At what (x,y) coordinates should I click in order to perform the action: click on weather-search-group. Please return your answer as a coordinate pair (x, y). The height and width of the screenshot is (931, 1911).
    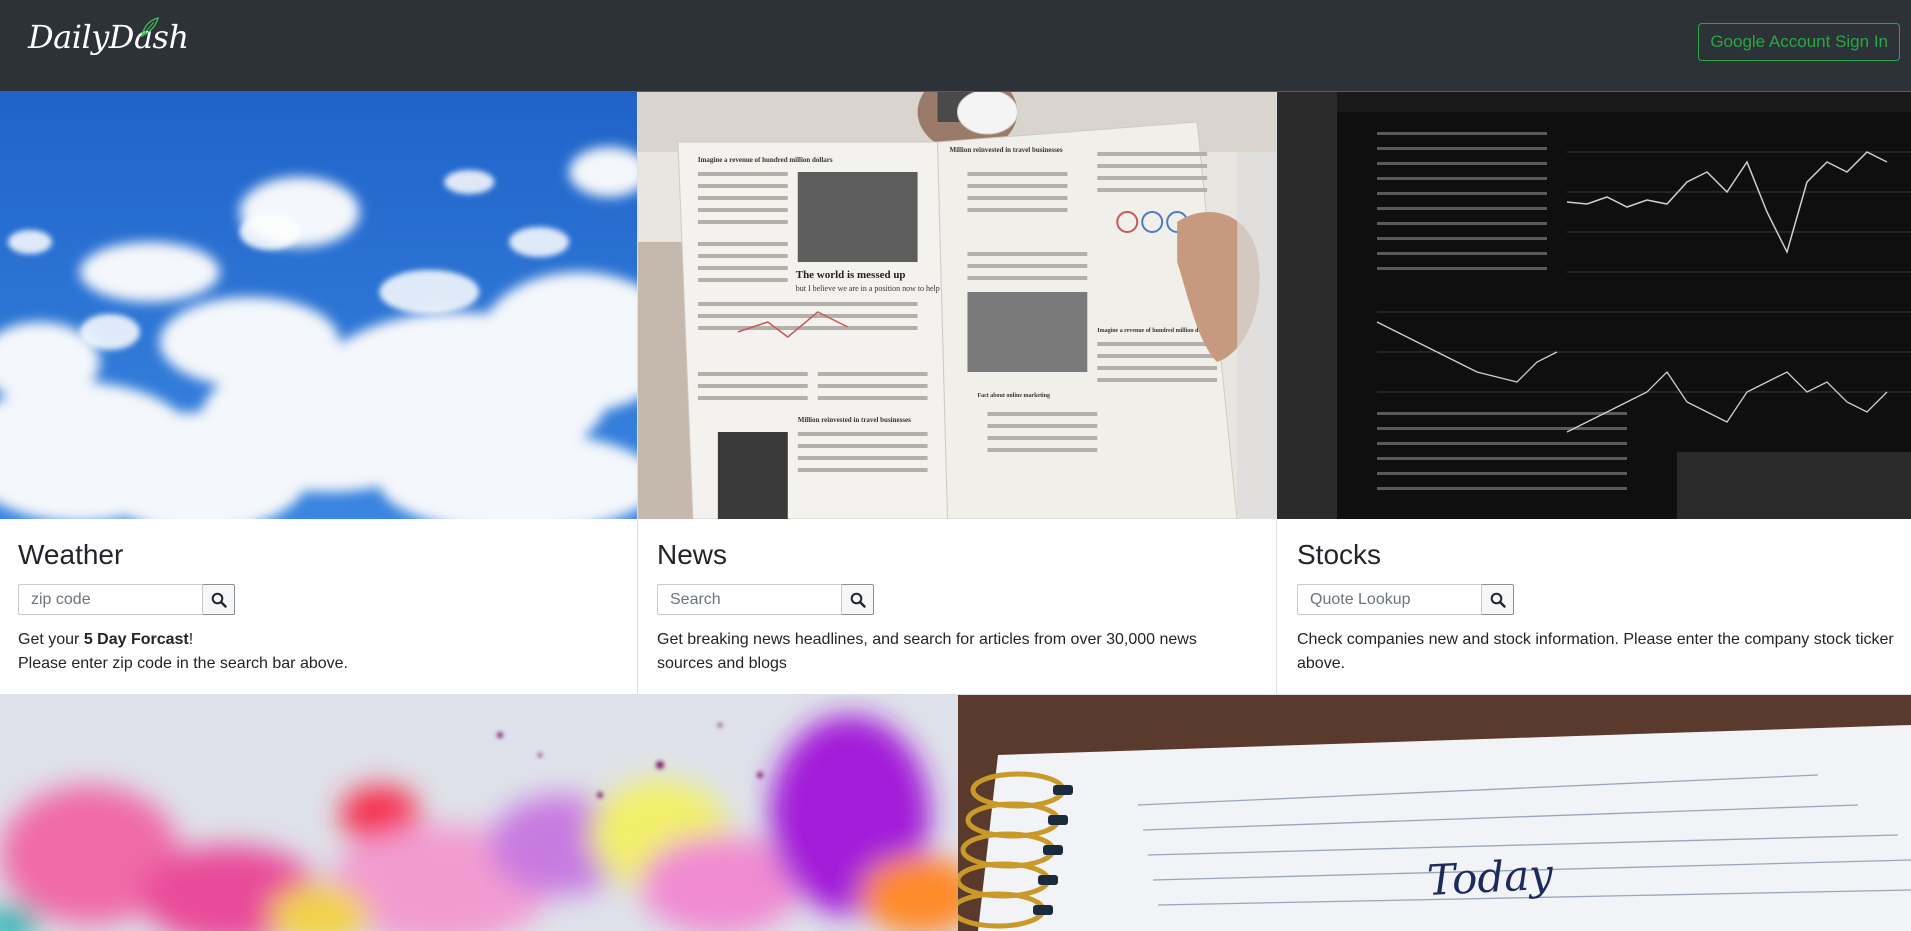
    Looking at the image, I should click on (126, 599).